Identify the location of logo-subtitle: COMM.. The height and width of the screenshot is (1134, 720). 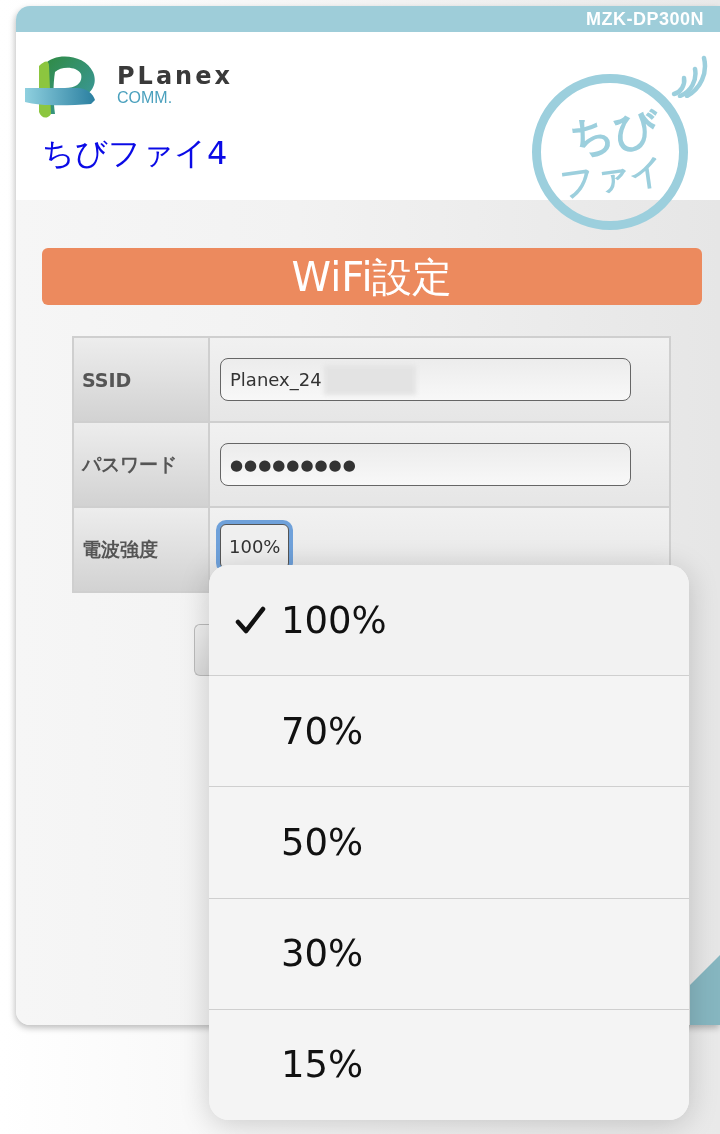
(145, 98).